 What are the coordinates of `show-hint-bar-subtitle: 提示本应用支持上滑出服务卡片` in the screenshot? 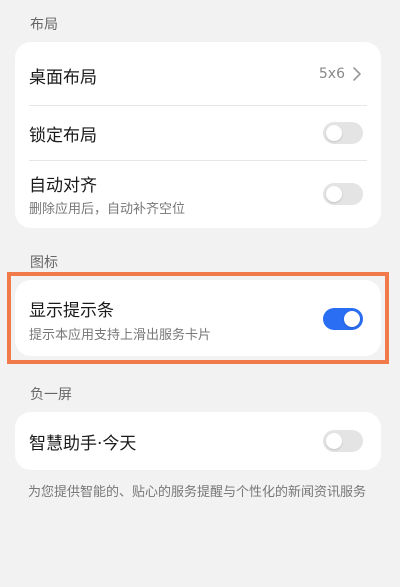 It's located at (120, 335).